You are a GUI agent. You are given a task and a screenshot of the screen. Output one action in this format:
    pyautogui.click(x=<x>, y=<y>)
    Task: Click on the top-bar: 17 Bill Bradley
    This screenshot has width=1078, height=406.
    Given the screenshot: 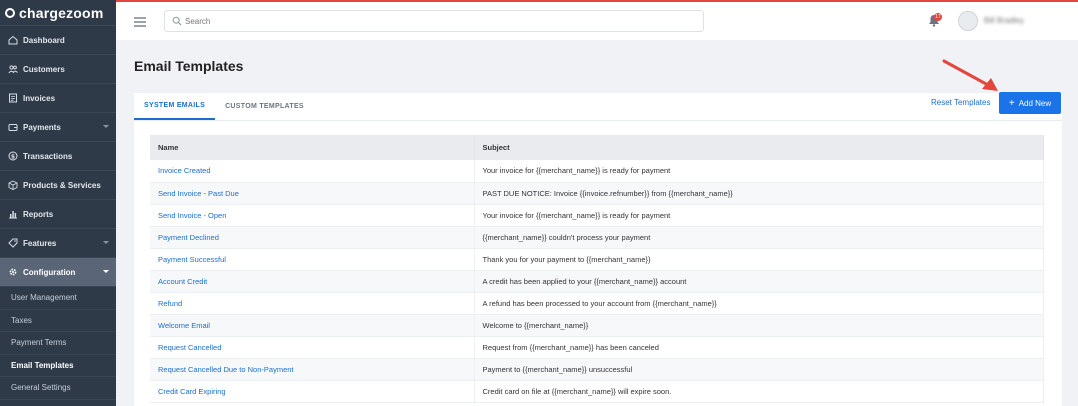 What is the action you would take?
    pyautogui.click(x=597, y=20)
    